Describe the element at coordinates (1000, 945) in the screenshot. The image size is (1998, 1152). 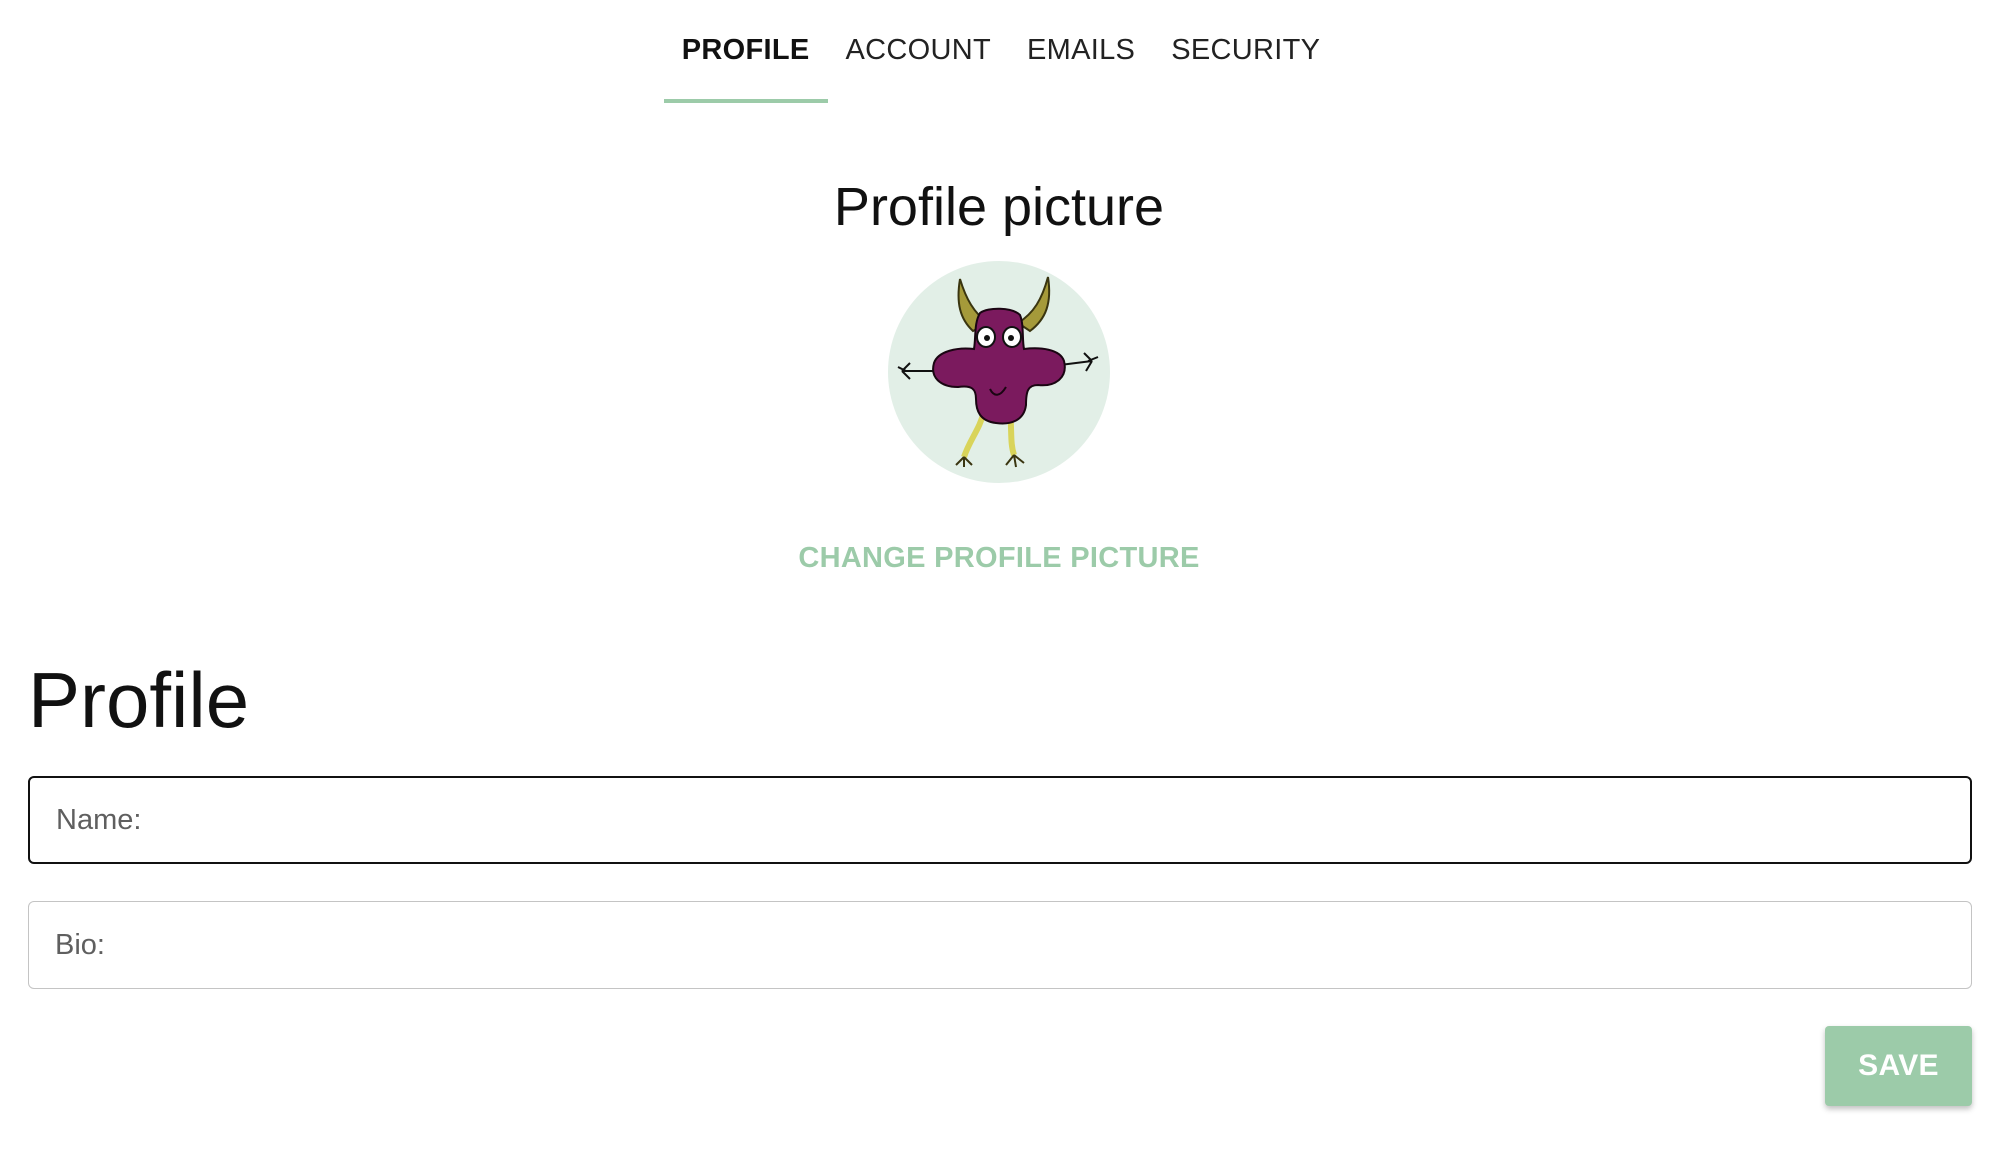
I see `bio-field: Bio:` at that location.